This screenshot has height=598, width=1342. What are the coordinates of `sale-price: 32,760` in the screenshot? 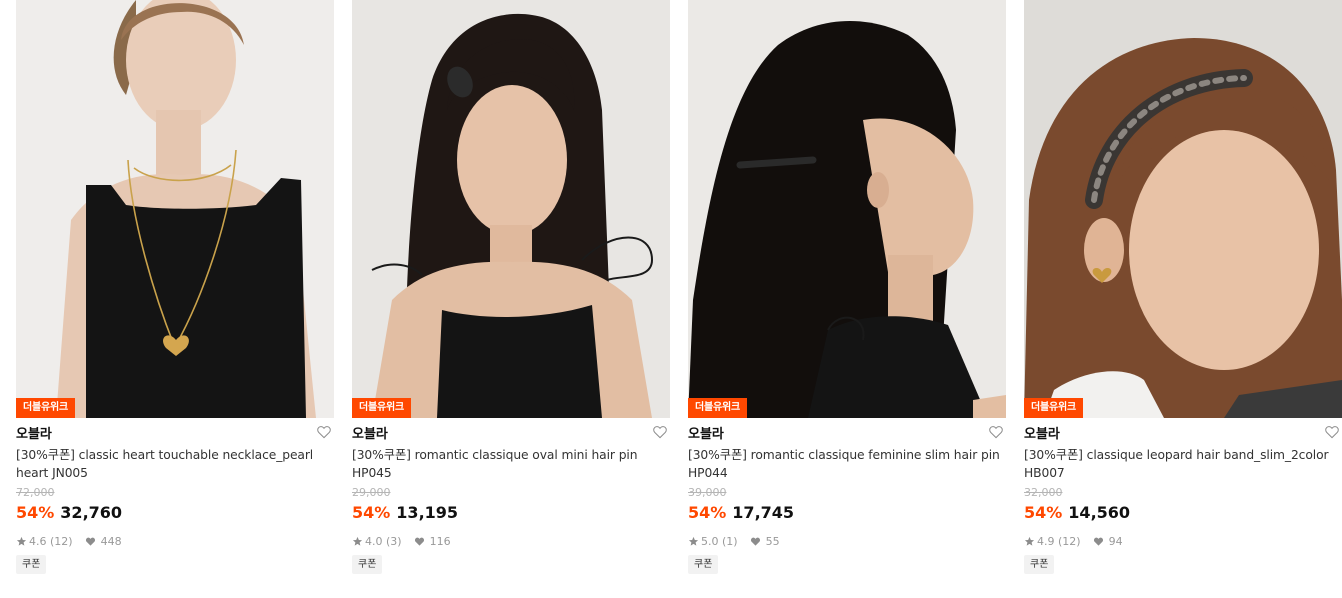 It's located at (91, 512).